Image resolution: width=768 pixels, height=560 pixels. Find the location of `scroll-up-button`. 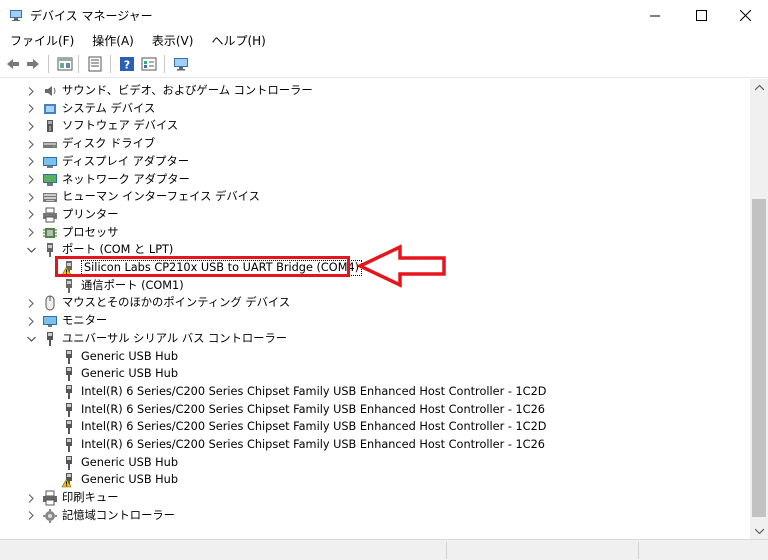

scroll-up-button is located at coordinates (759, 87).